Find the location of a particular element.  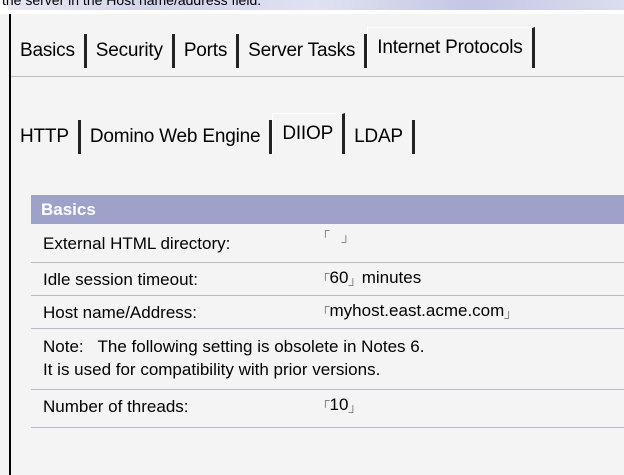

subtab-domino-web-engine: Domino Web Engine is located at coordinates (177, 137).